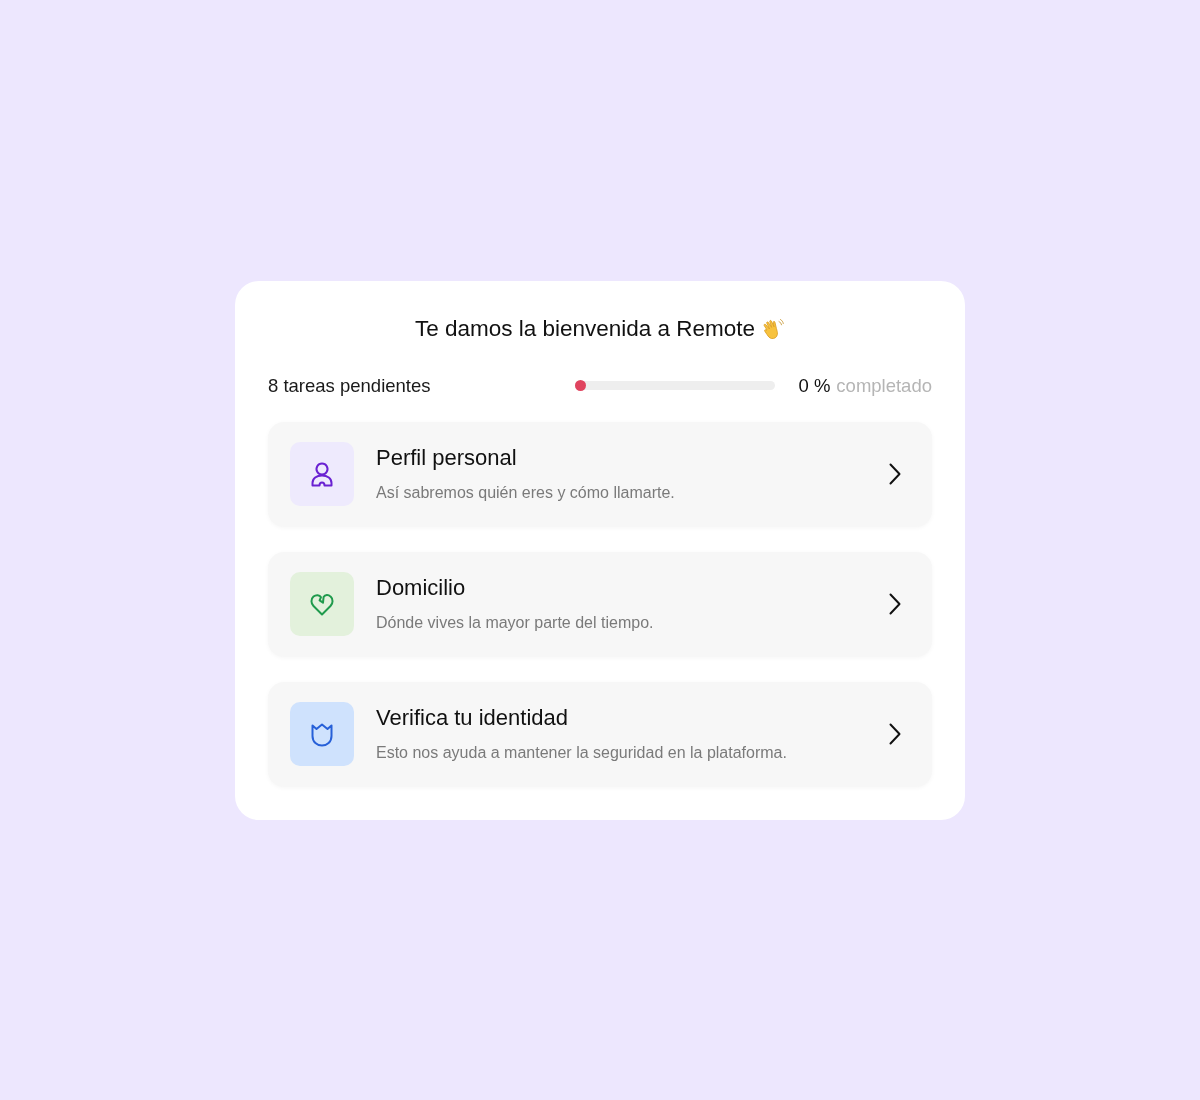 The height and width of the screenshot is (1100, 1200). Describe the element at coordinates (585, 328) in the screenshot. I see `welcome-title: Te damos la bienvenida a Remote` at that location.